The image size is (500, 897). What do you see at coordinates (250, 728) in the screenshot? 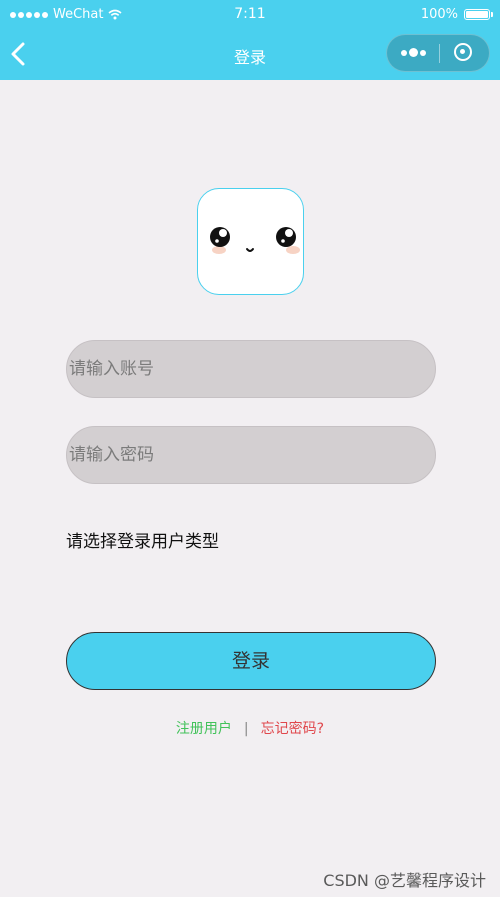
I see `auth-links: 注册用户 | 忘记密码?` at bounding box center [250, 728].